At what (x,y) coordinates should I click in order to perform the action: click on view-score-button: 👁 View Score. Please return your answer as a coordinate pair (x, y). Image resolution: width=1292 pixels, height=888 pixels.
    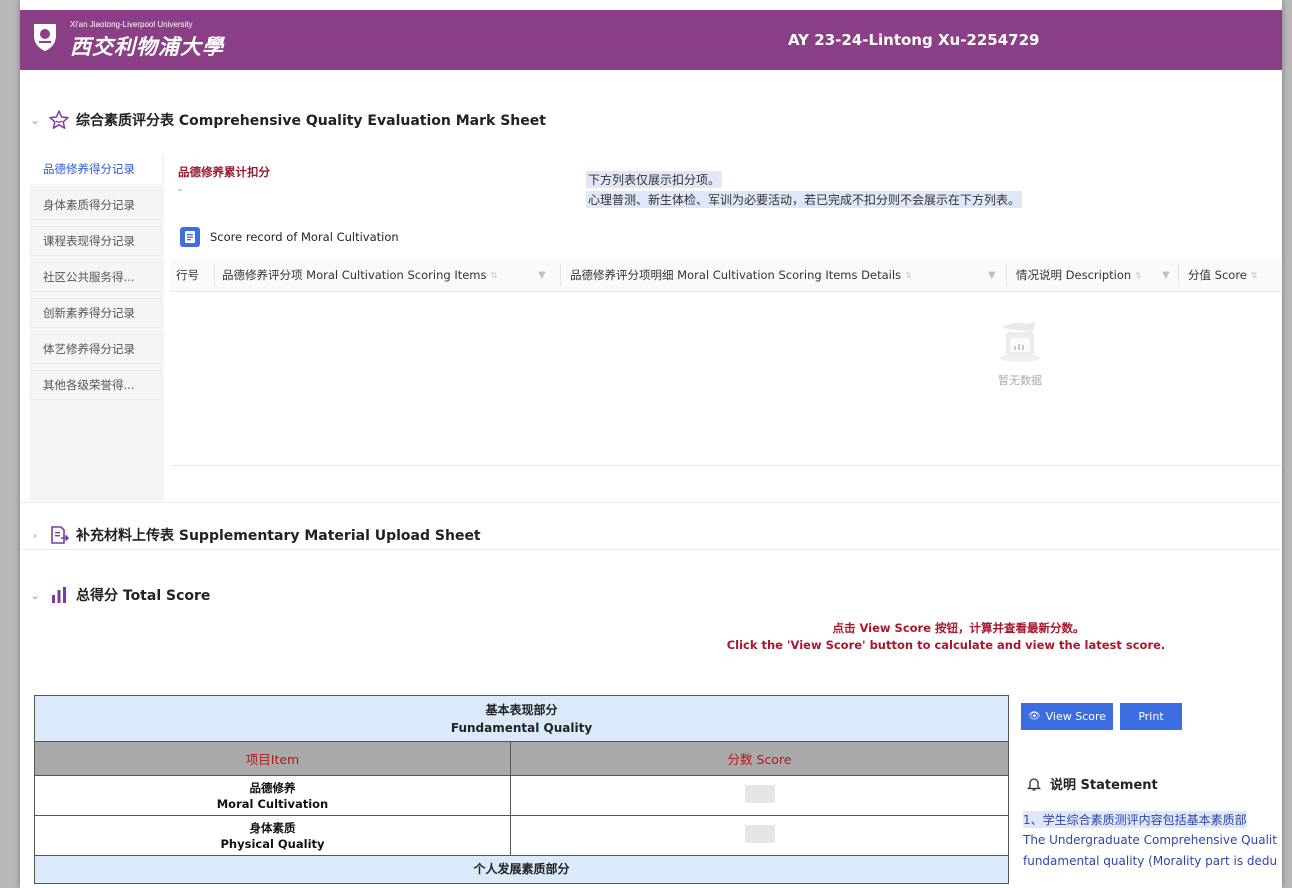
    Looking at the image, I should click on (1067, 716).